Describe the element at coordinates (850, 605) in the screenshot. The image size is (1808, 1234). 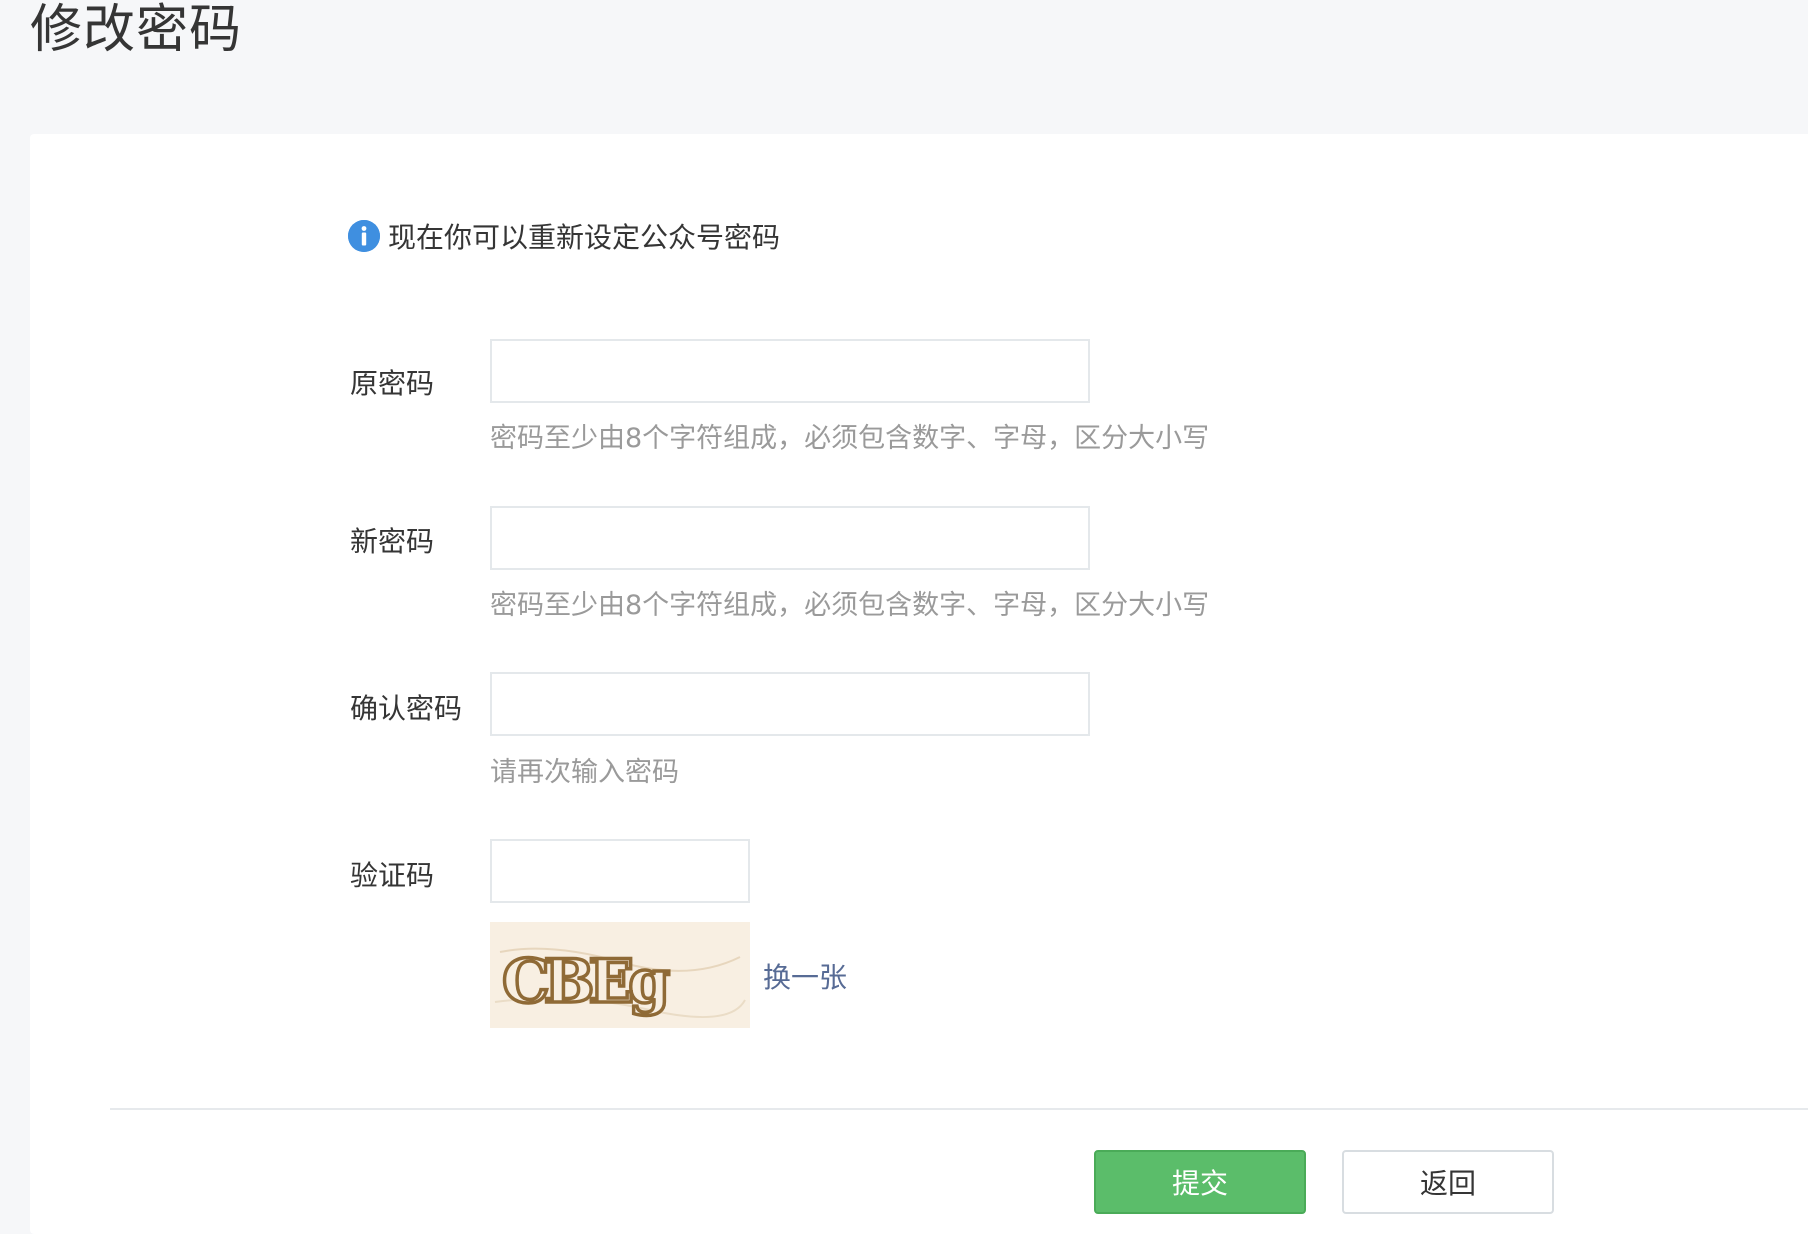
I see `new-password-hint: 密码至少由8个字符组成，必须包含数字、字母，区分大小写` at that location.